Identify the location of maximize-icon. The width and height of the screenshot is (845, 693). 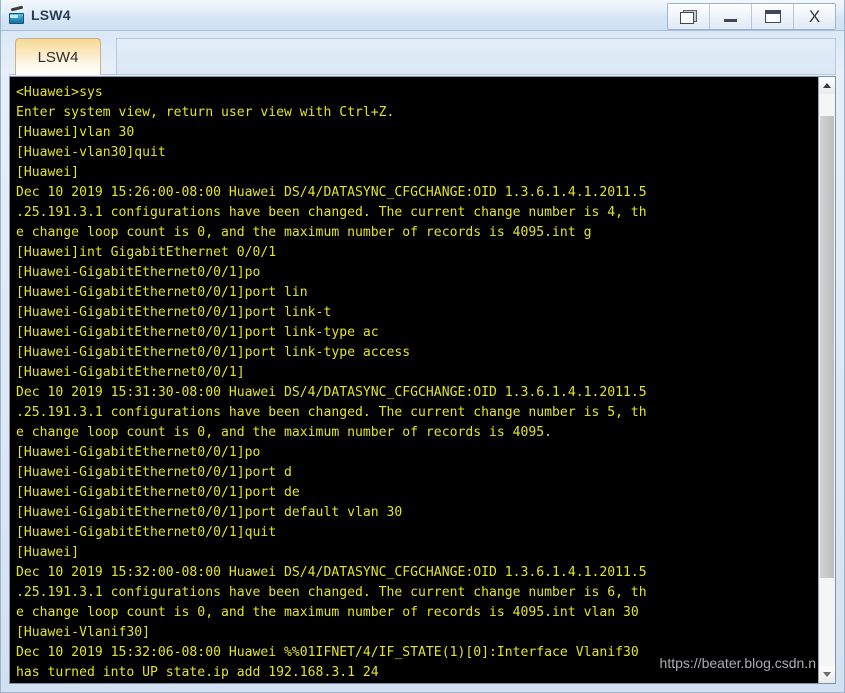
(772, 16).